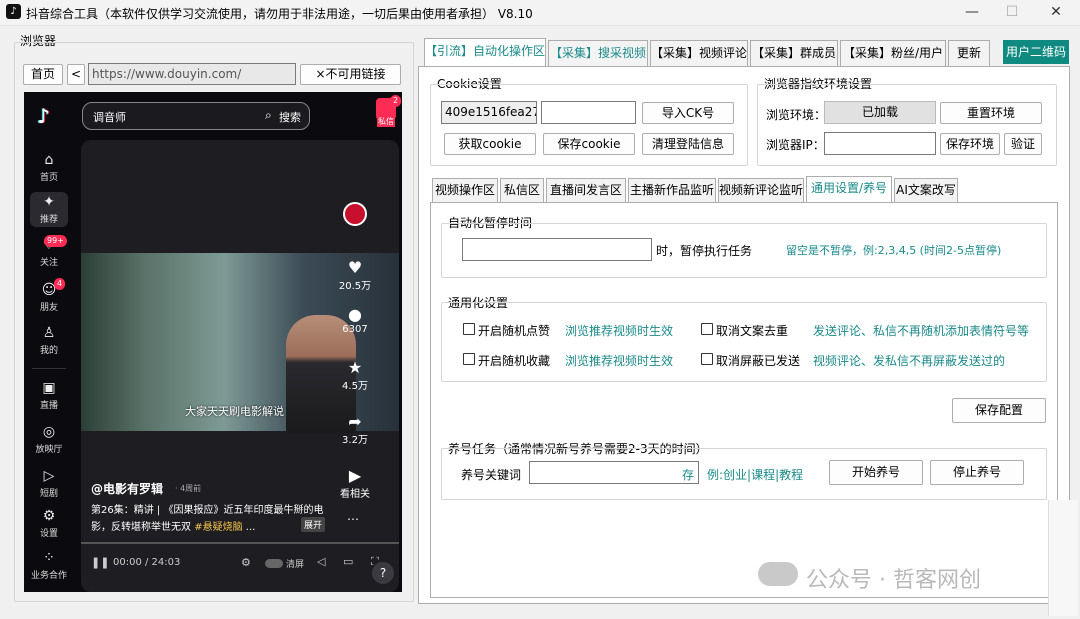 The width and height of the screenshot is (1080, 619). I want to click on random-fav-checkbox, so click(469, 359).